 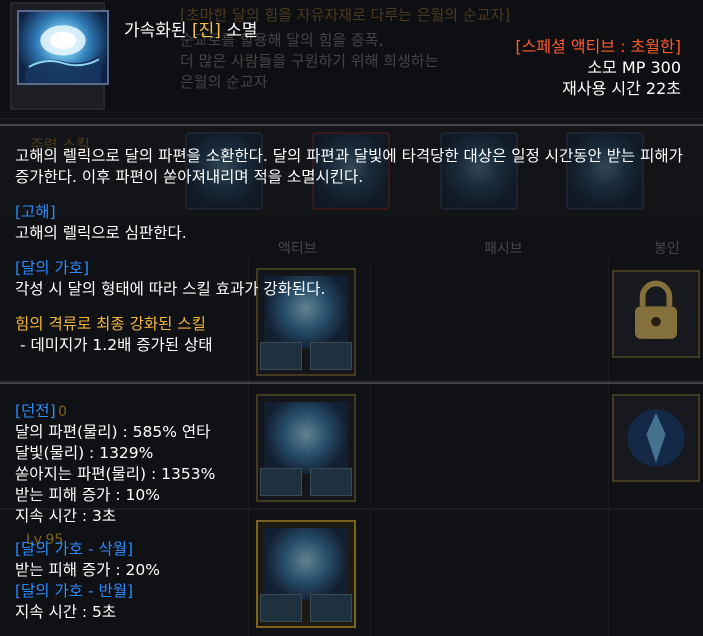 What do you see at coordinates (52, 268) in the screenshot?
I see `section-title-blessing: [달의 가호]` at bounding box center [52, 268].